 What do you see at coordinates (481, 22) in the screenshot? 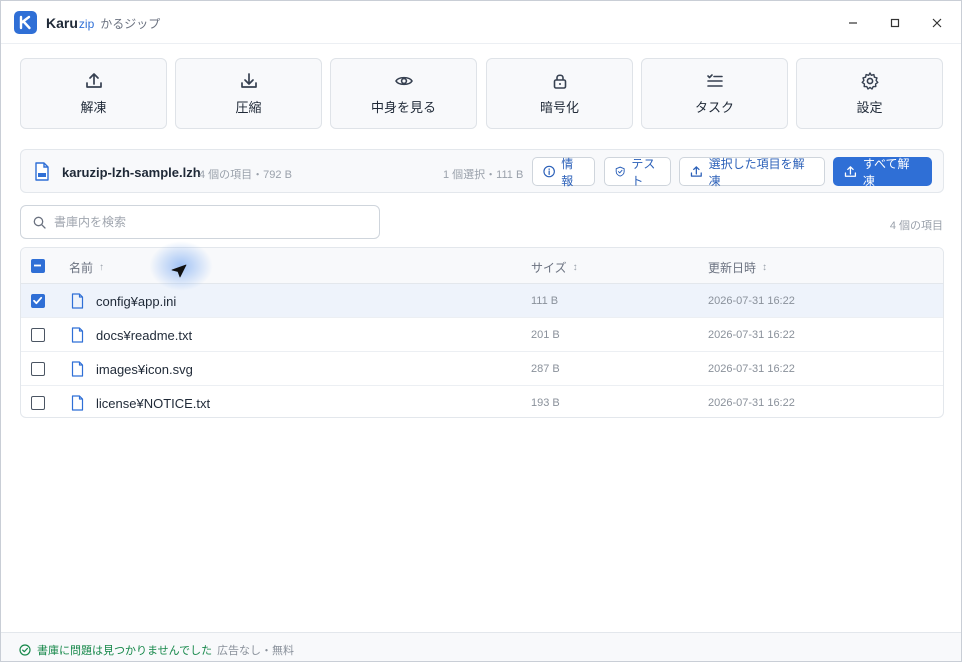
I see `title-bar: Karu zip かるジップ` at bounding box center [481, 22].